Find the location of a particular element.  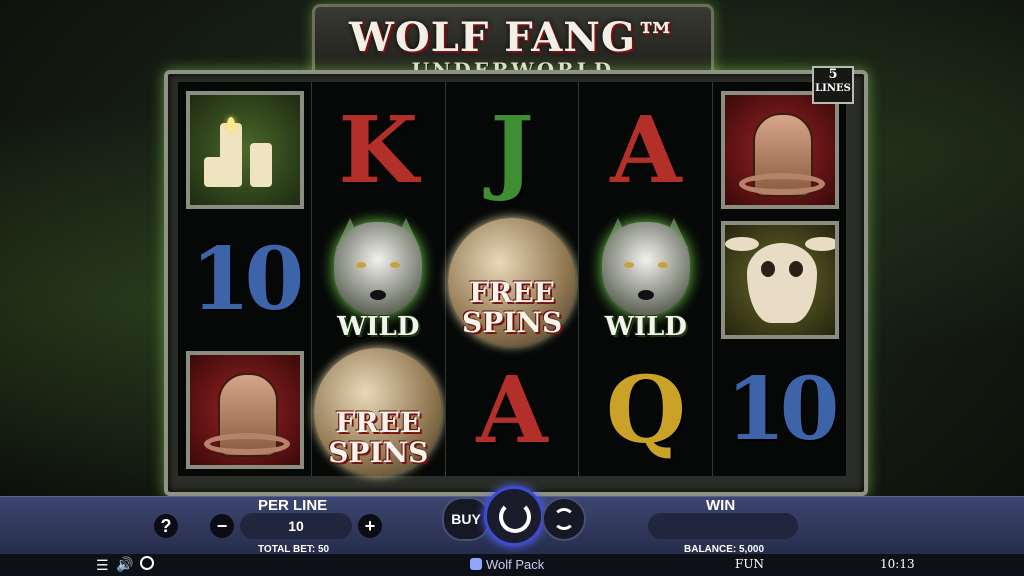

autoplay-button is located at coordinates (564, 519).